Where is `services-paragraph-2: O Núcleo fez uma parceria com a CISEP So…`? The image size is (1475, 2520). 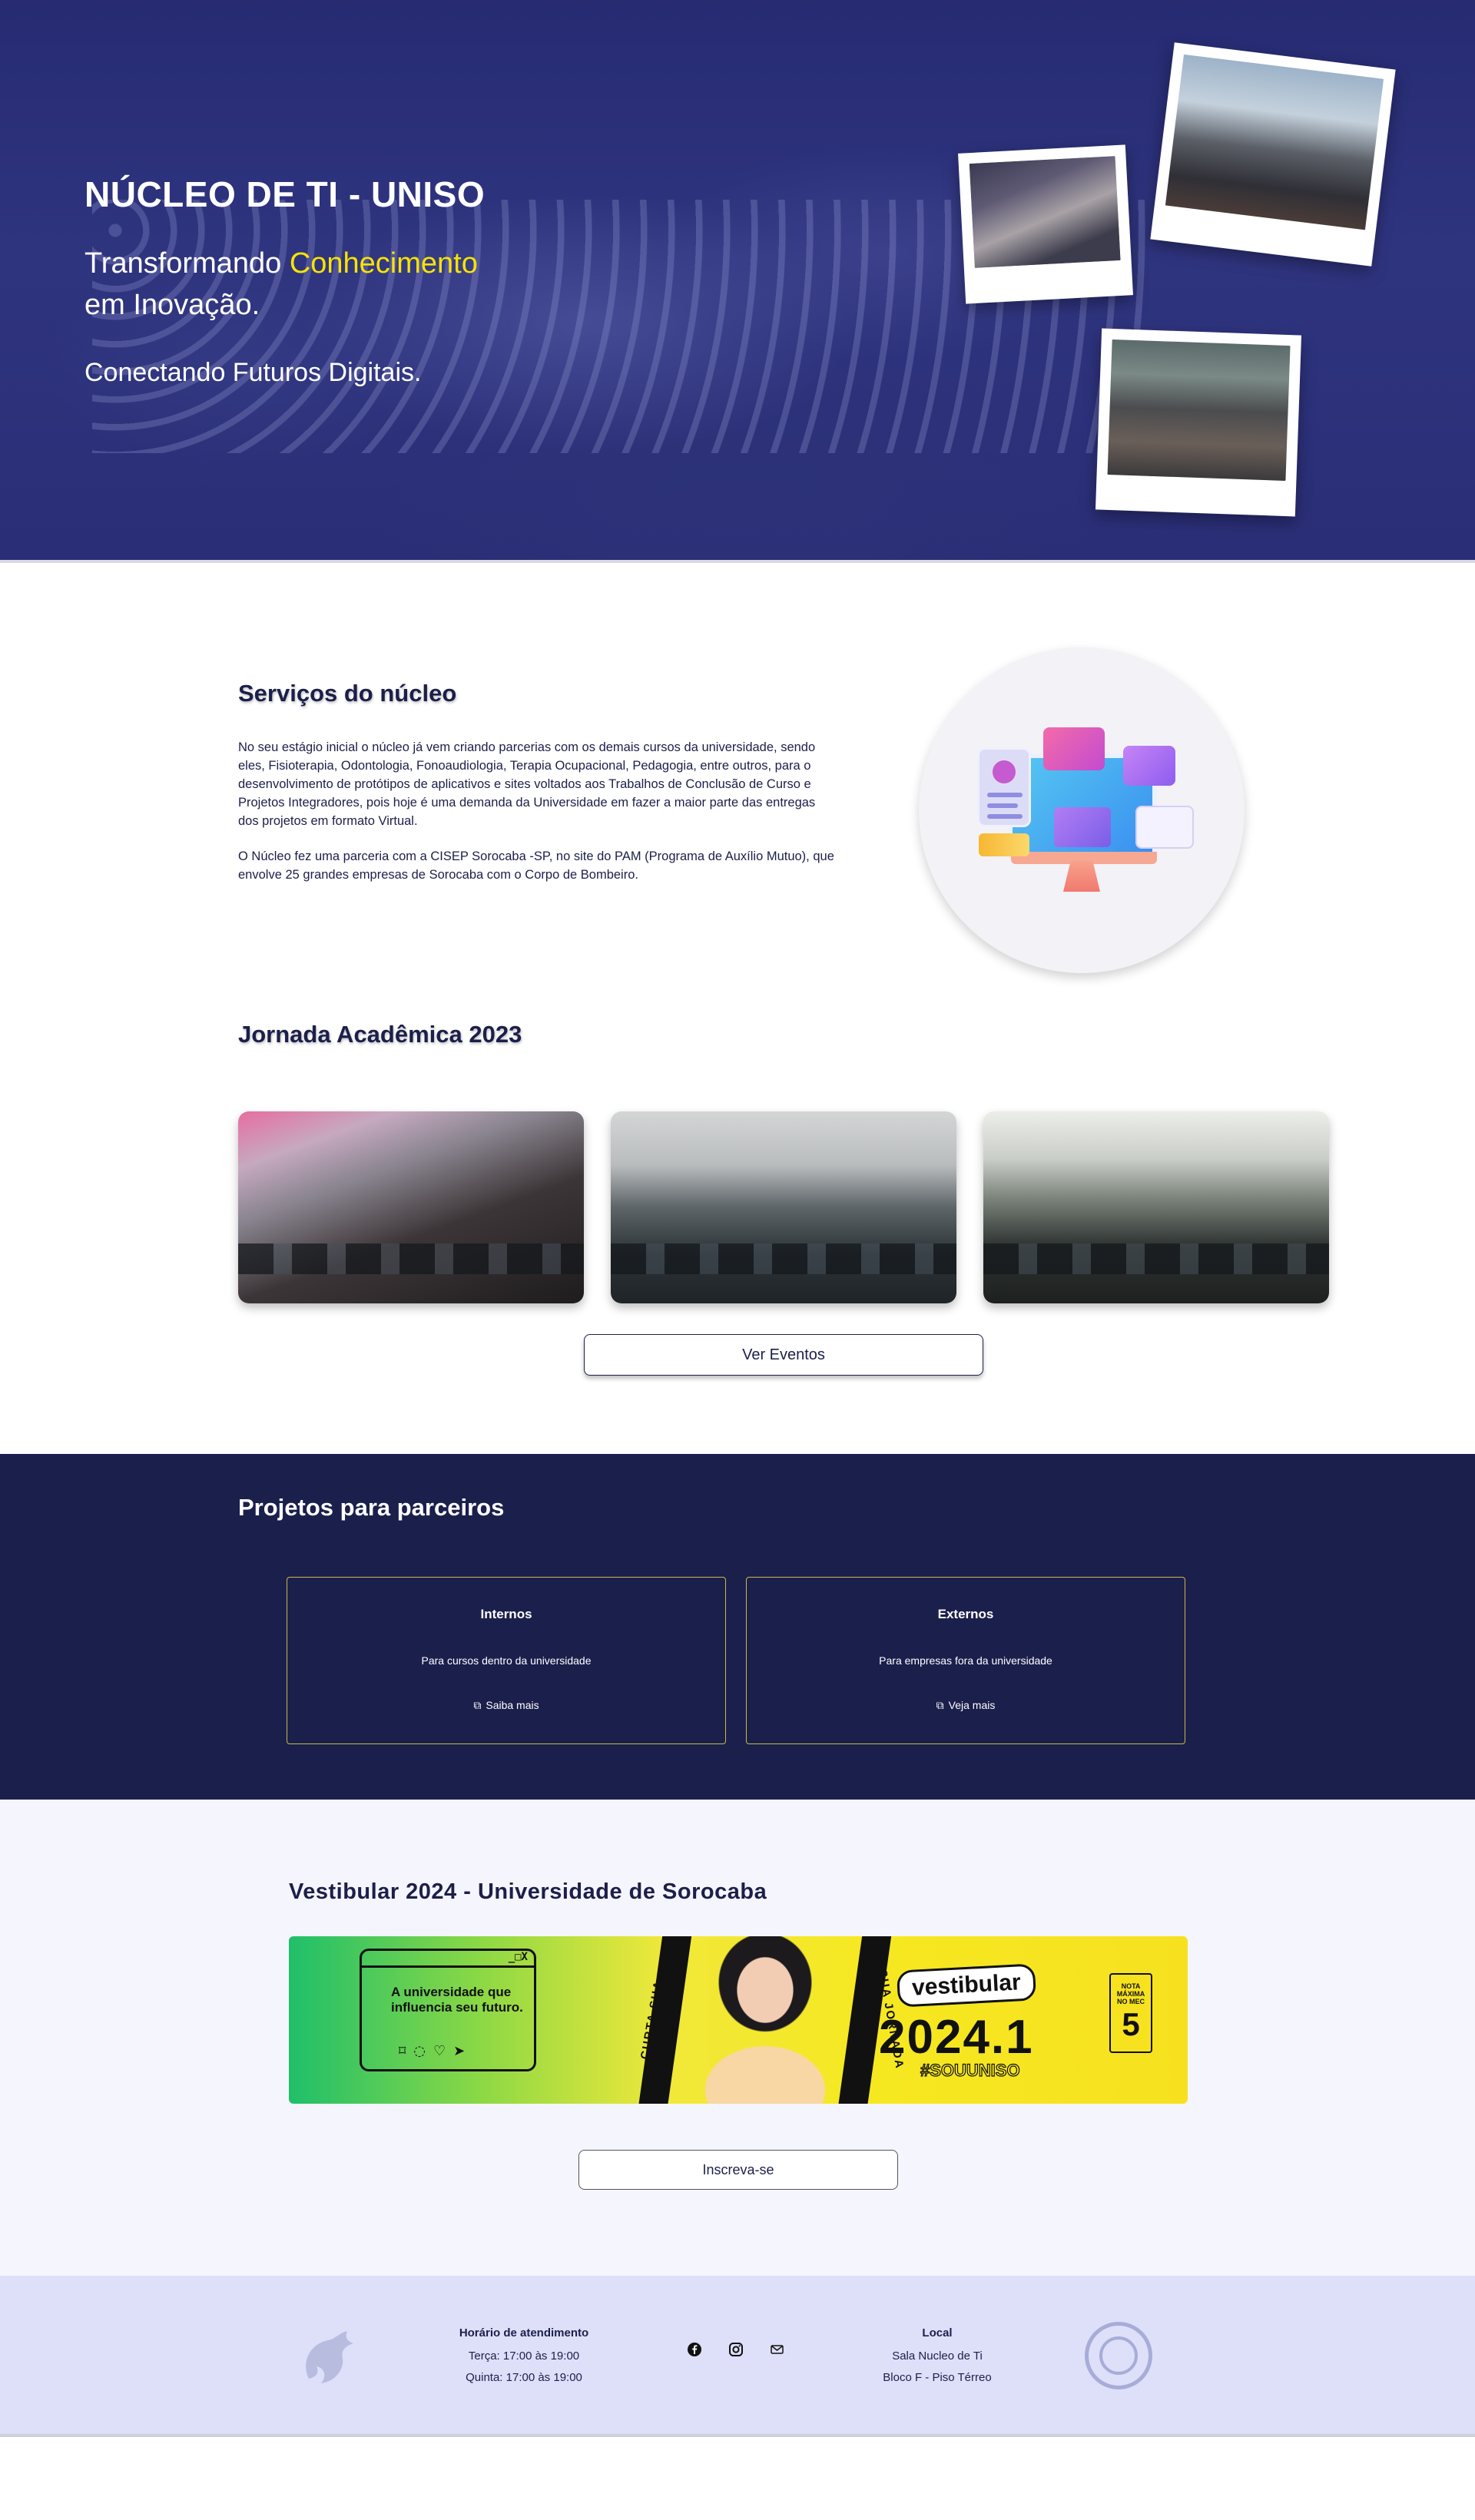 services-paragraph-2: O Núcleo fez uma parceria com a CISEP So… is located at coordinates (536, 866).